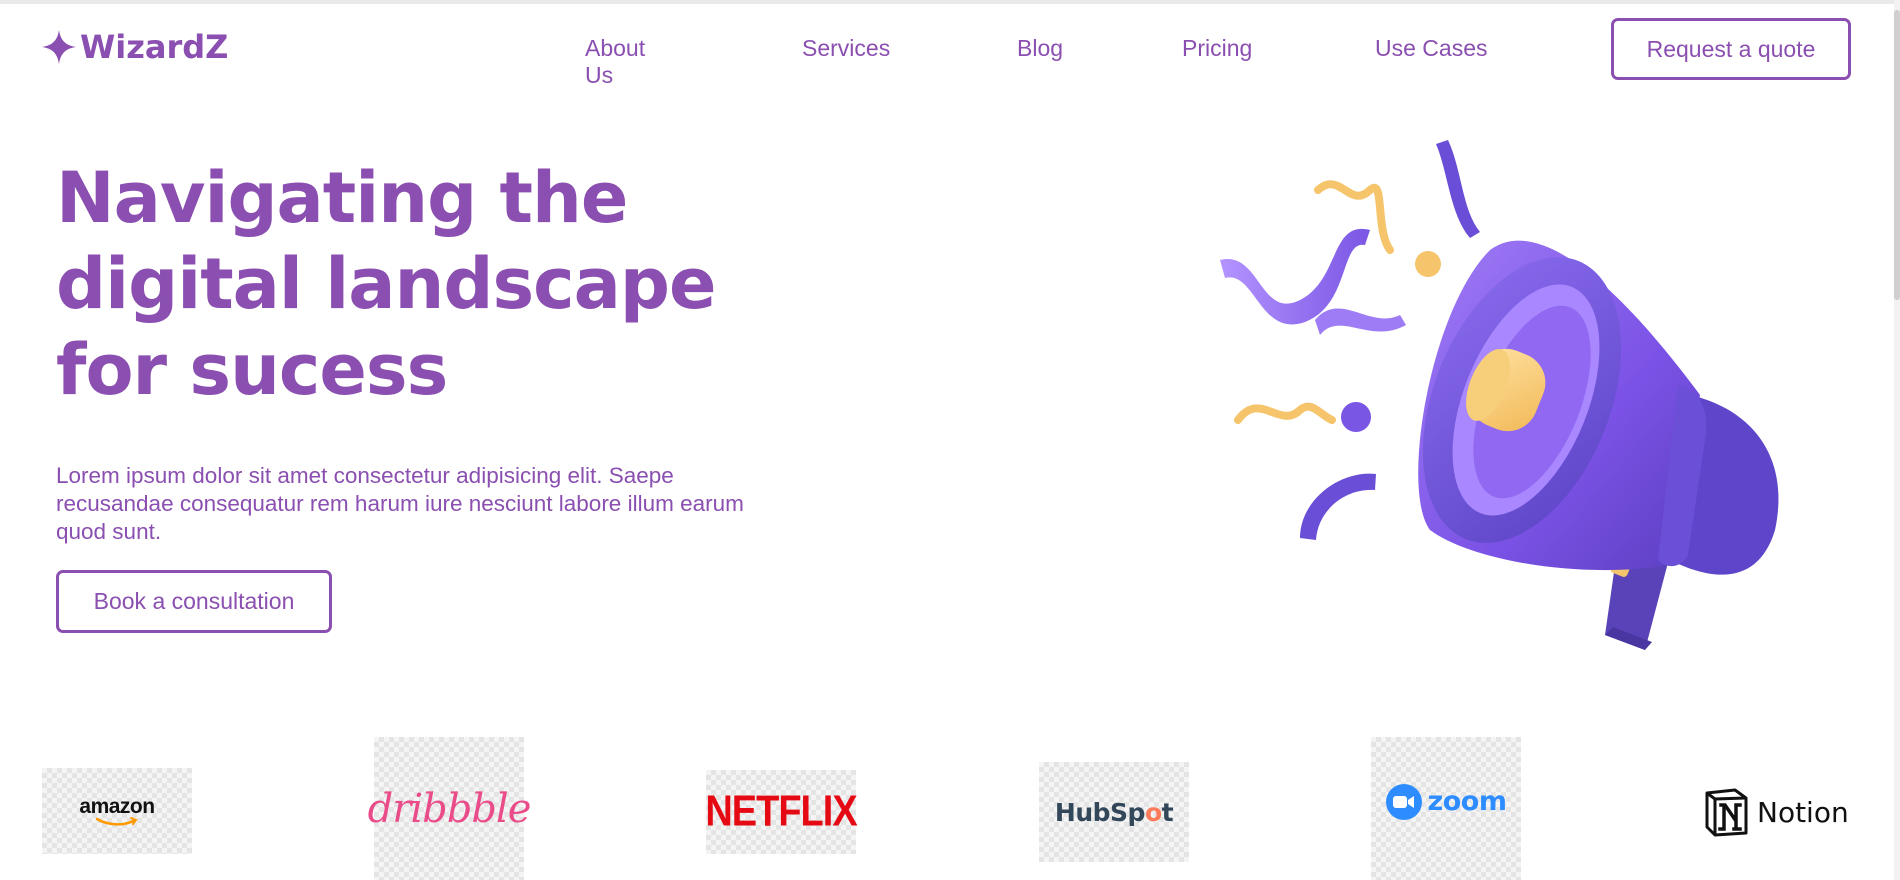 The width and height of the screenshot is (1900, 880). I want to click on nav-about-us: About Us, so click(615, 62).